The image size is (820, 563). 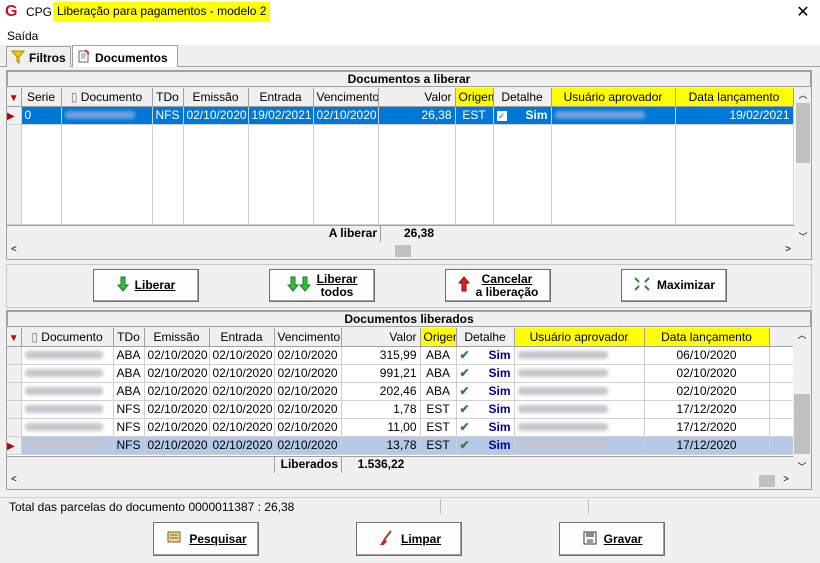 I want to click on liberar-todos-label-1: Liberar, so click(x=337, y=278).